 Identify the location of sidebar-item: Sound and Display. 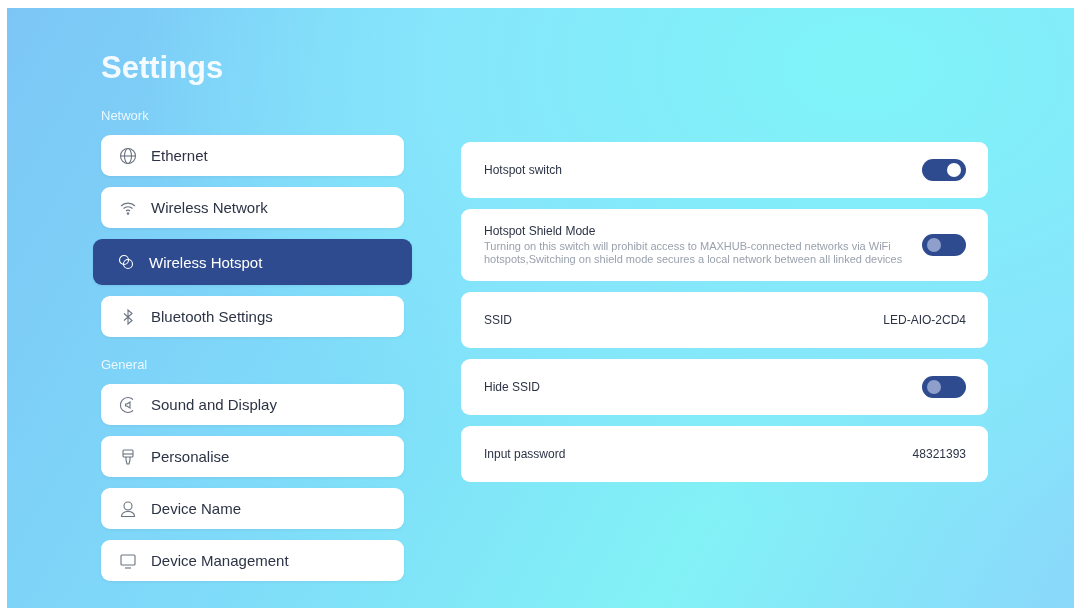
(252, 404).